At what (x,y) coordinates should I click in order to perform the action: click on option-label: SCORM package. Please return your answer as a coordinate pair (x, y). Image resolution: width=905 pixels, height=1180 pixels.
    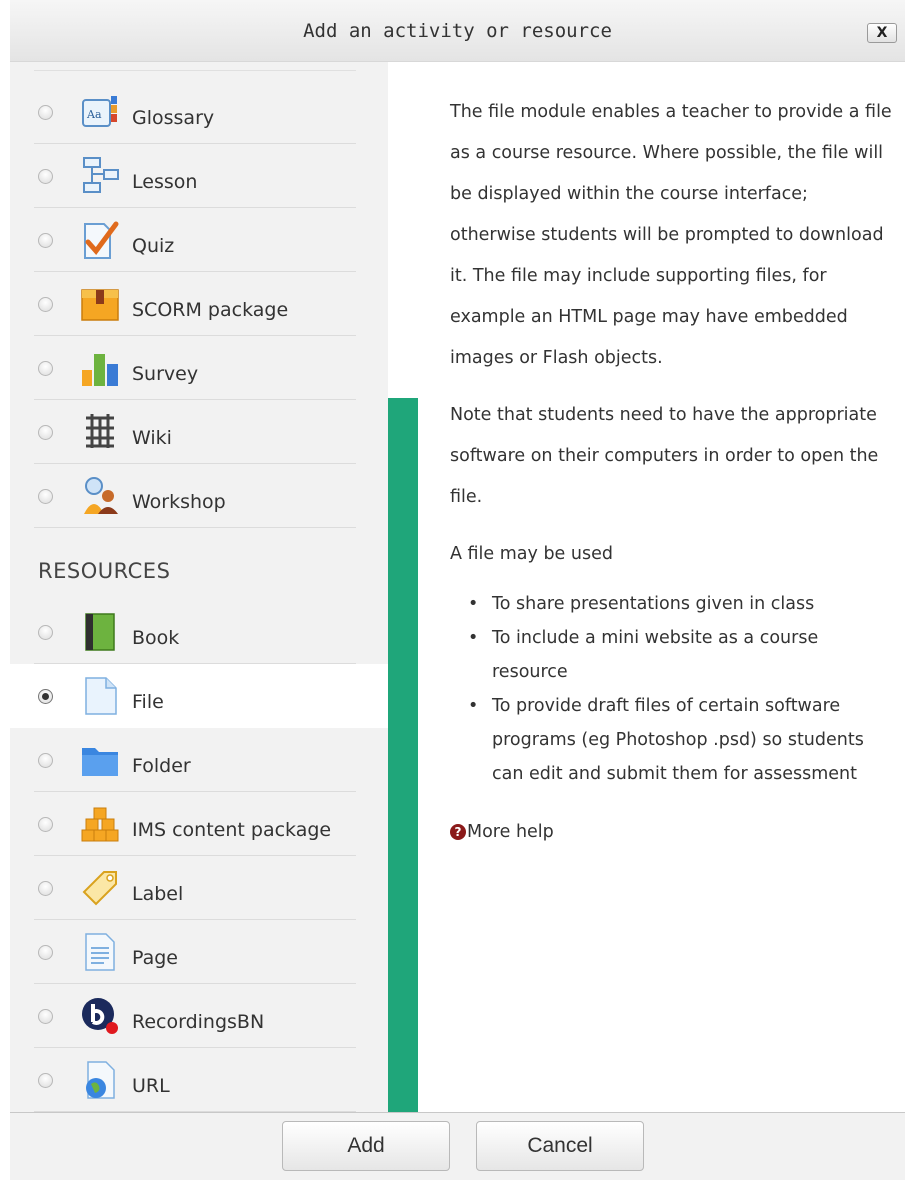
    Looking at the image, I should click on (210, 310).